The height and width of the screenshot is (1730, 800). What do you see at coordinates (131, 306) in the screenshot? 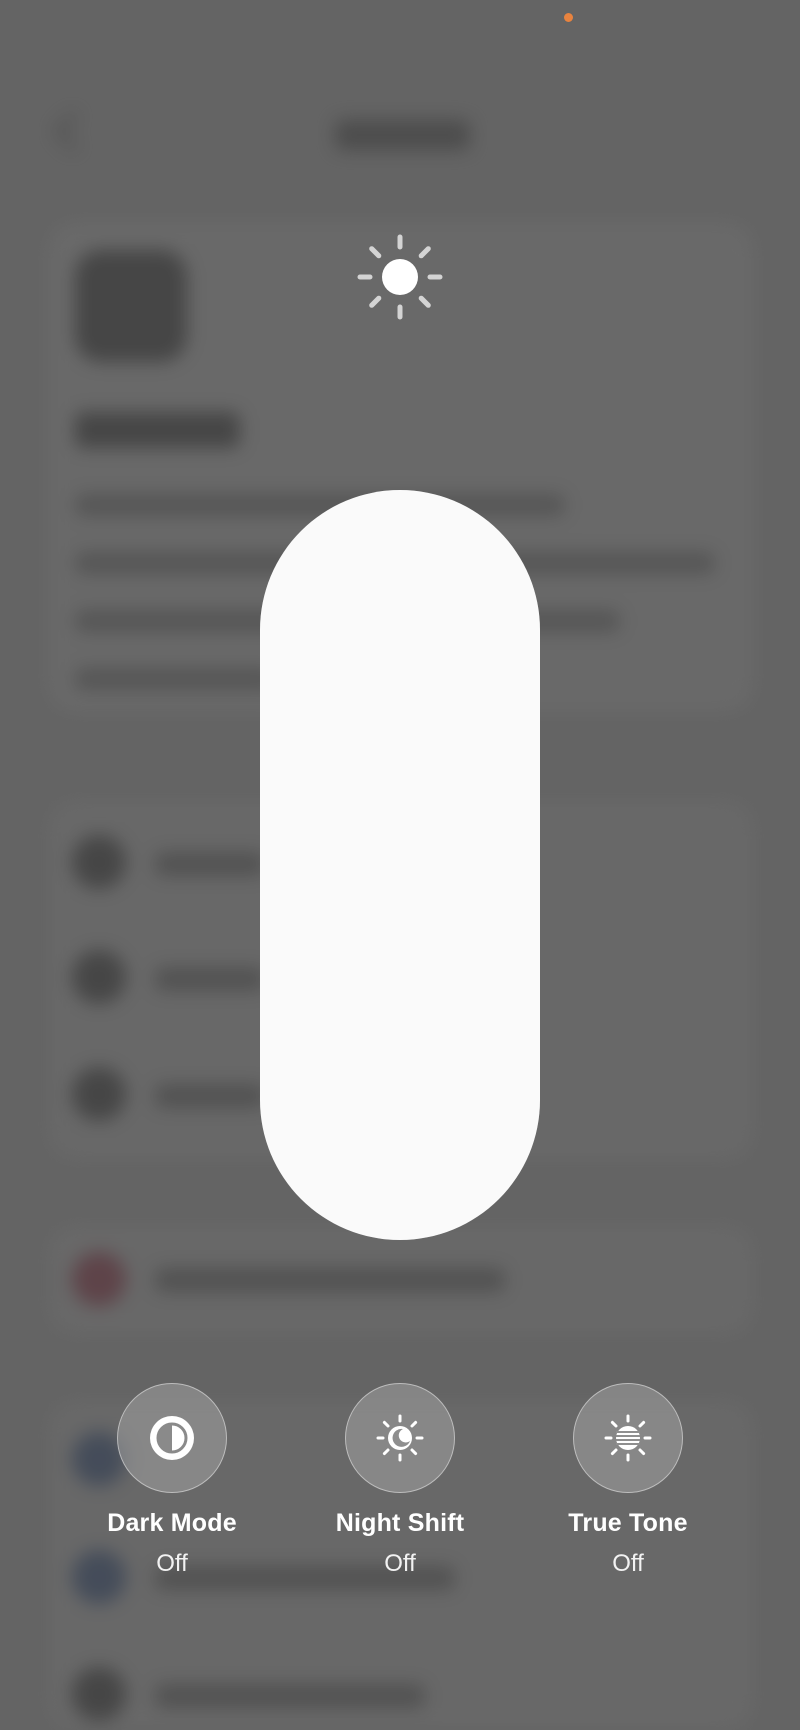
I see `background-app-icon` at bounding box center [131, 306].